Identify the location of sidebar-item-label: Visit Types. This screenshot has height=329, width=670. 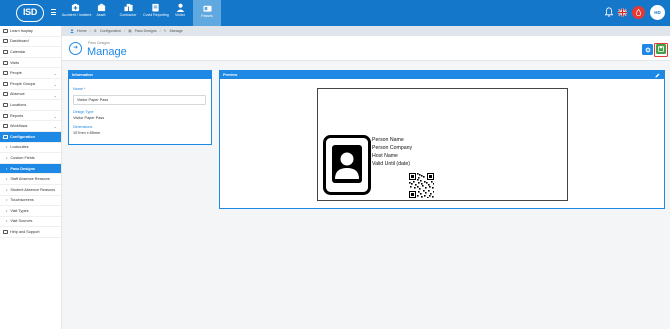
(19, 210).